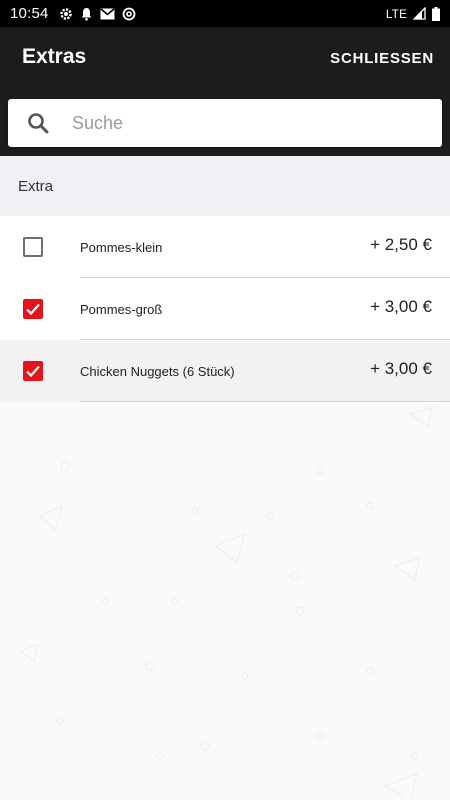  Describe the element at coordinates (54, 56) in the screenshot. I see `page-title: Extras` at that location.